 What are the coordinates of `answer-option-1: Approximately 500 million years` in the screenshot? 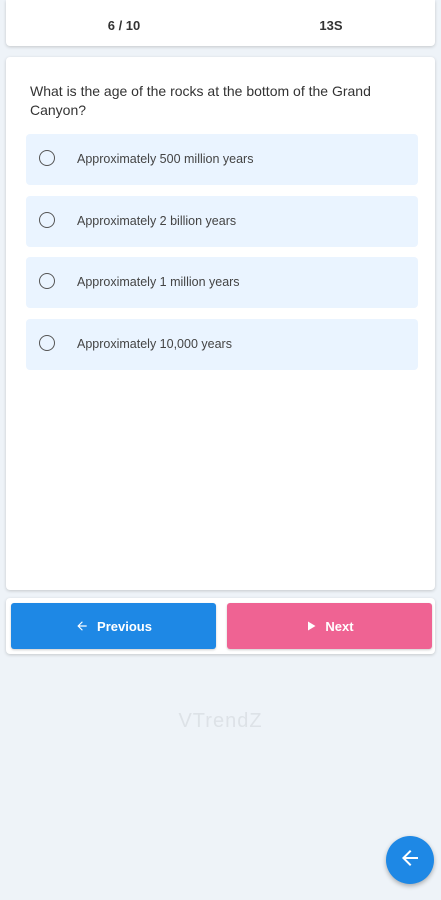 It's located at (222, 159).